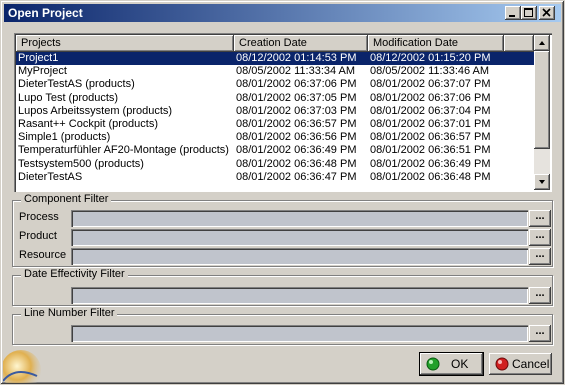 This screenshot has width=565, height=385. Describe the element at coordinates (66, 199) in the screenshot. I see `component-filter-legend: Component Filter` at that location.